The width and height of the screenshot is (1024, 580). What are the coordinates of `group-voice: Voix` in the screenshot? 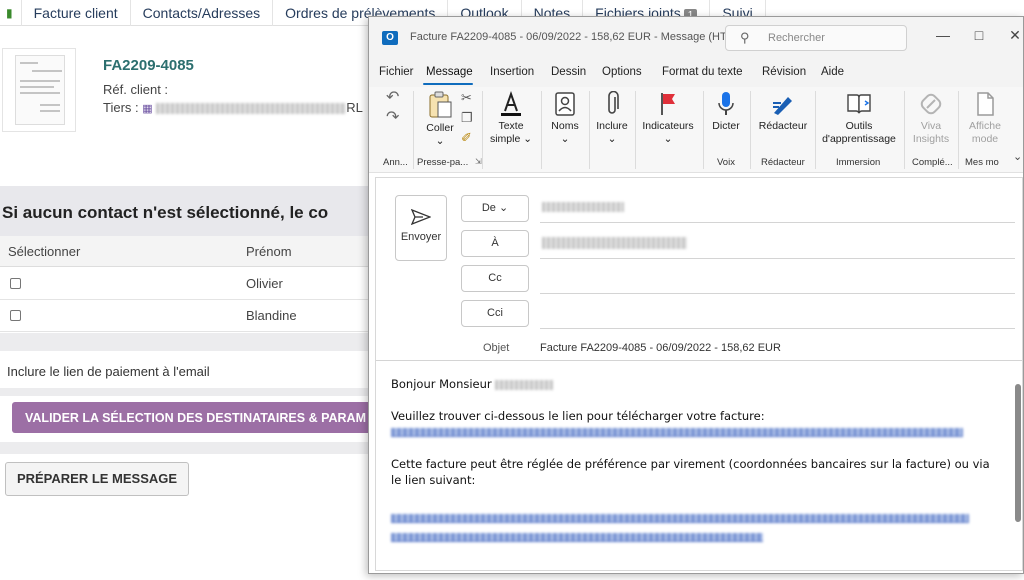 It's located at (726, 162).